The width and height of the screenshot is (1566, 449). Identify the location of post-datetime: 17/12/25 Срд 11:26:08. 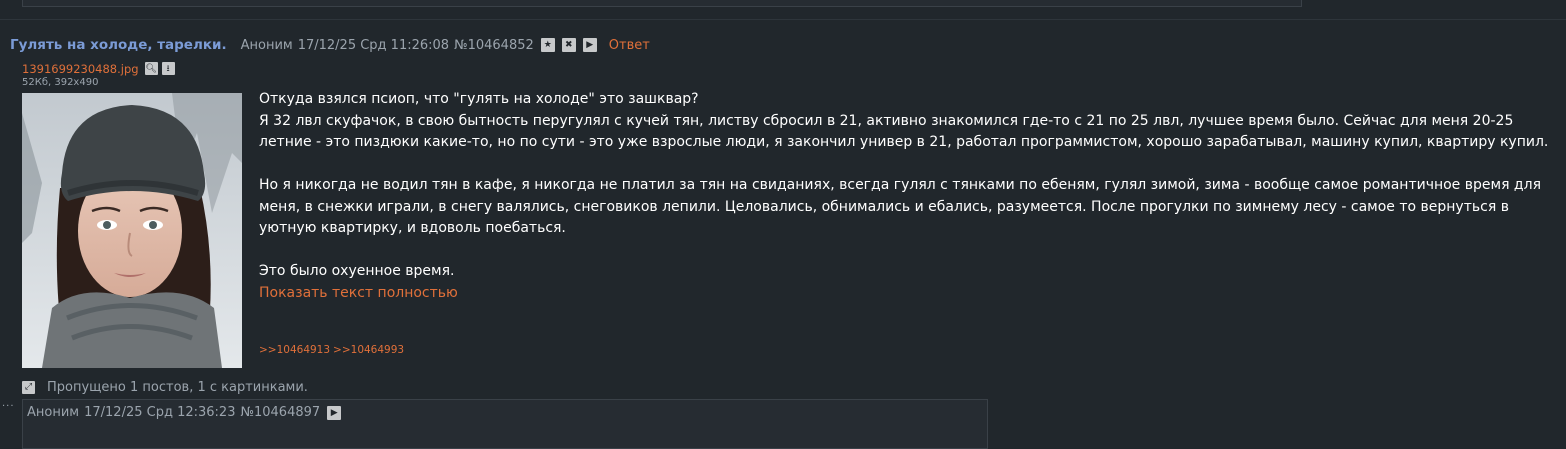
(373, 45).